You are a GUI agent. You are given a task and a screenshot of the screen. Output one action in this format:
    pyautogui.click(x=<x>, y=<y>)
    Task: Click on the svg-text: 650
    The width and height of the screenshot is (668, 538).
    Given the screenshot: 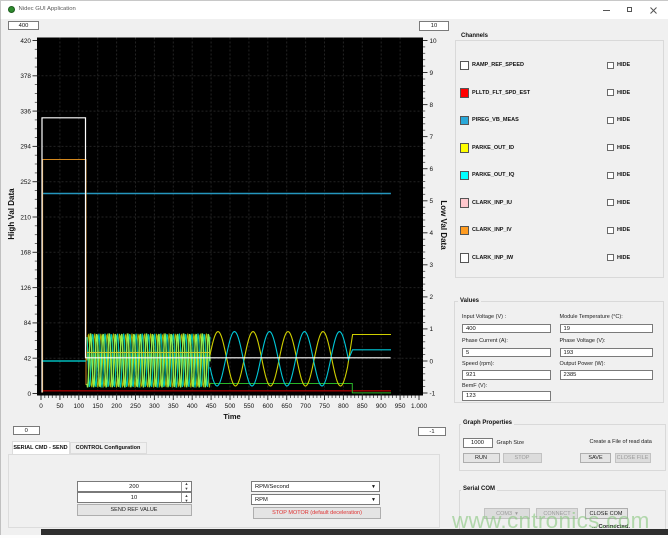 What is the action you would take?
    pyautogui.click(x=286, y=406)
    